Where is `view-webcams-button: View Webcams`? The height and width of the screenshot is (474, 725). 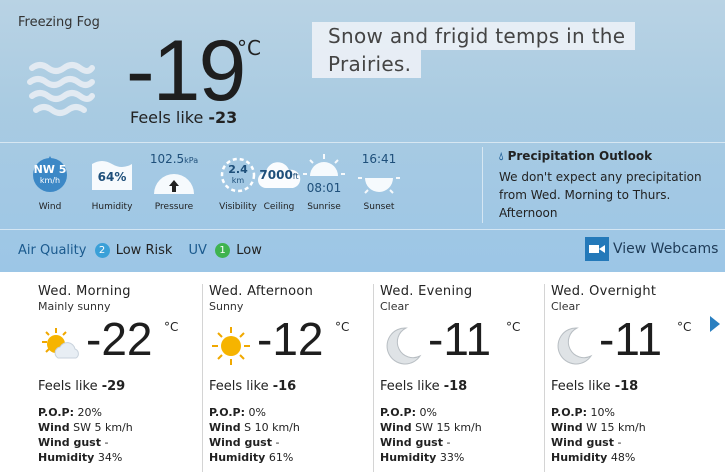
view-webcams-button: View Webcams is located at coordinates (651, 249).